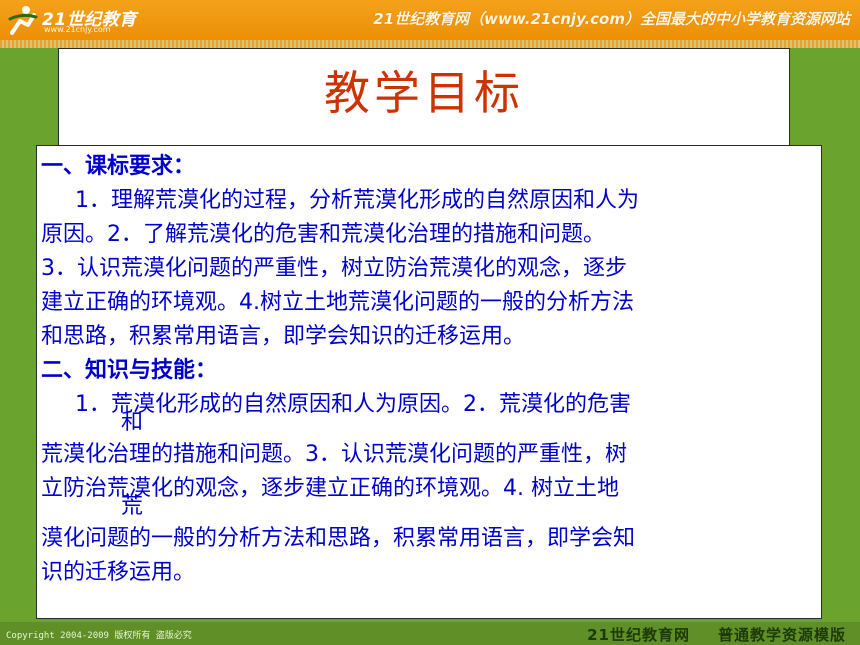 The width and height of the screenshot is (860, 645). What do you see at coordinates (129, 370) in the screenshot?
I see `section-heading: 二、知识与技能：` at bounding box center [129, 370].